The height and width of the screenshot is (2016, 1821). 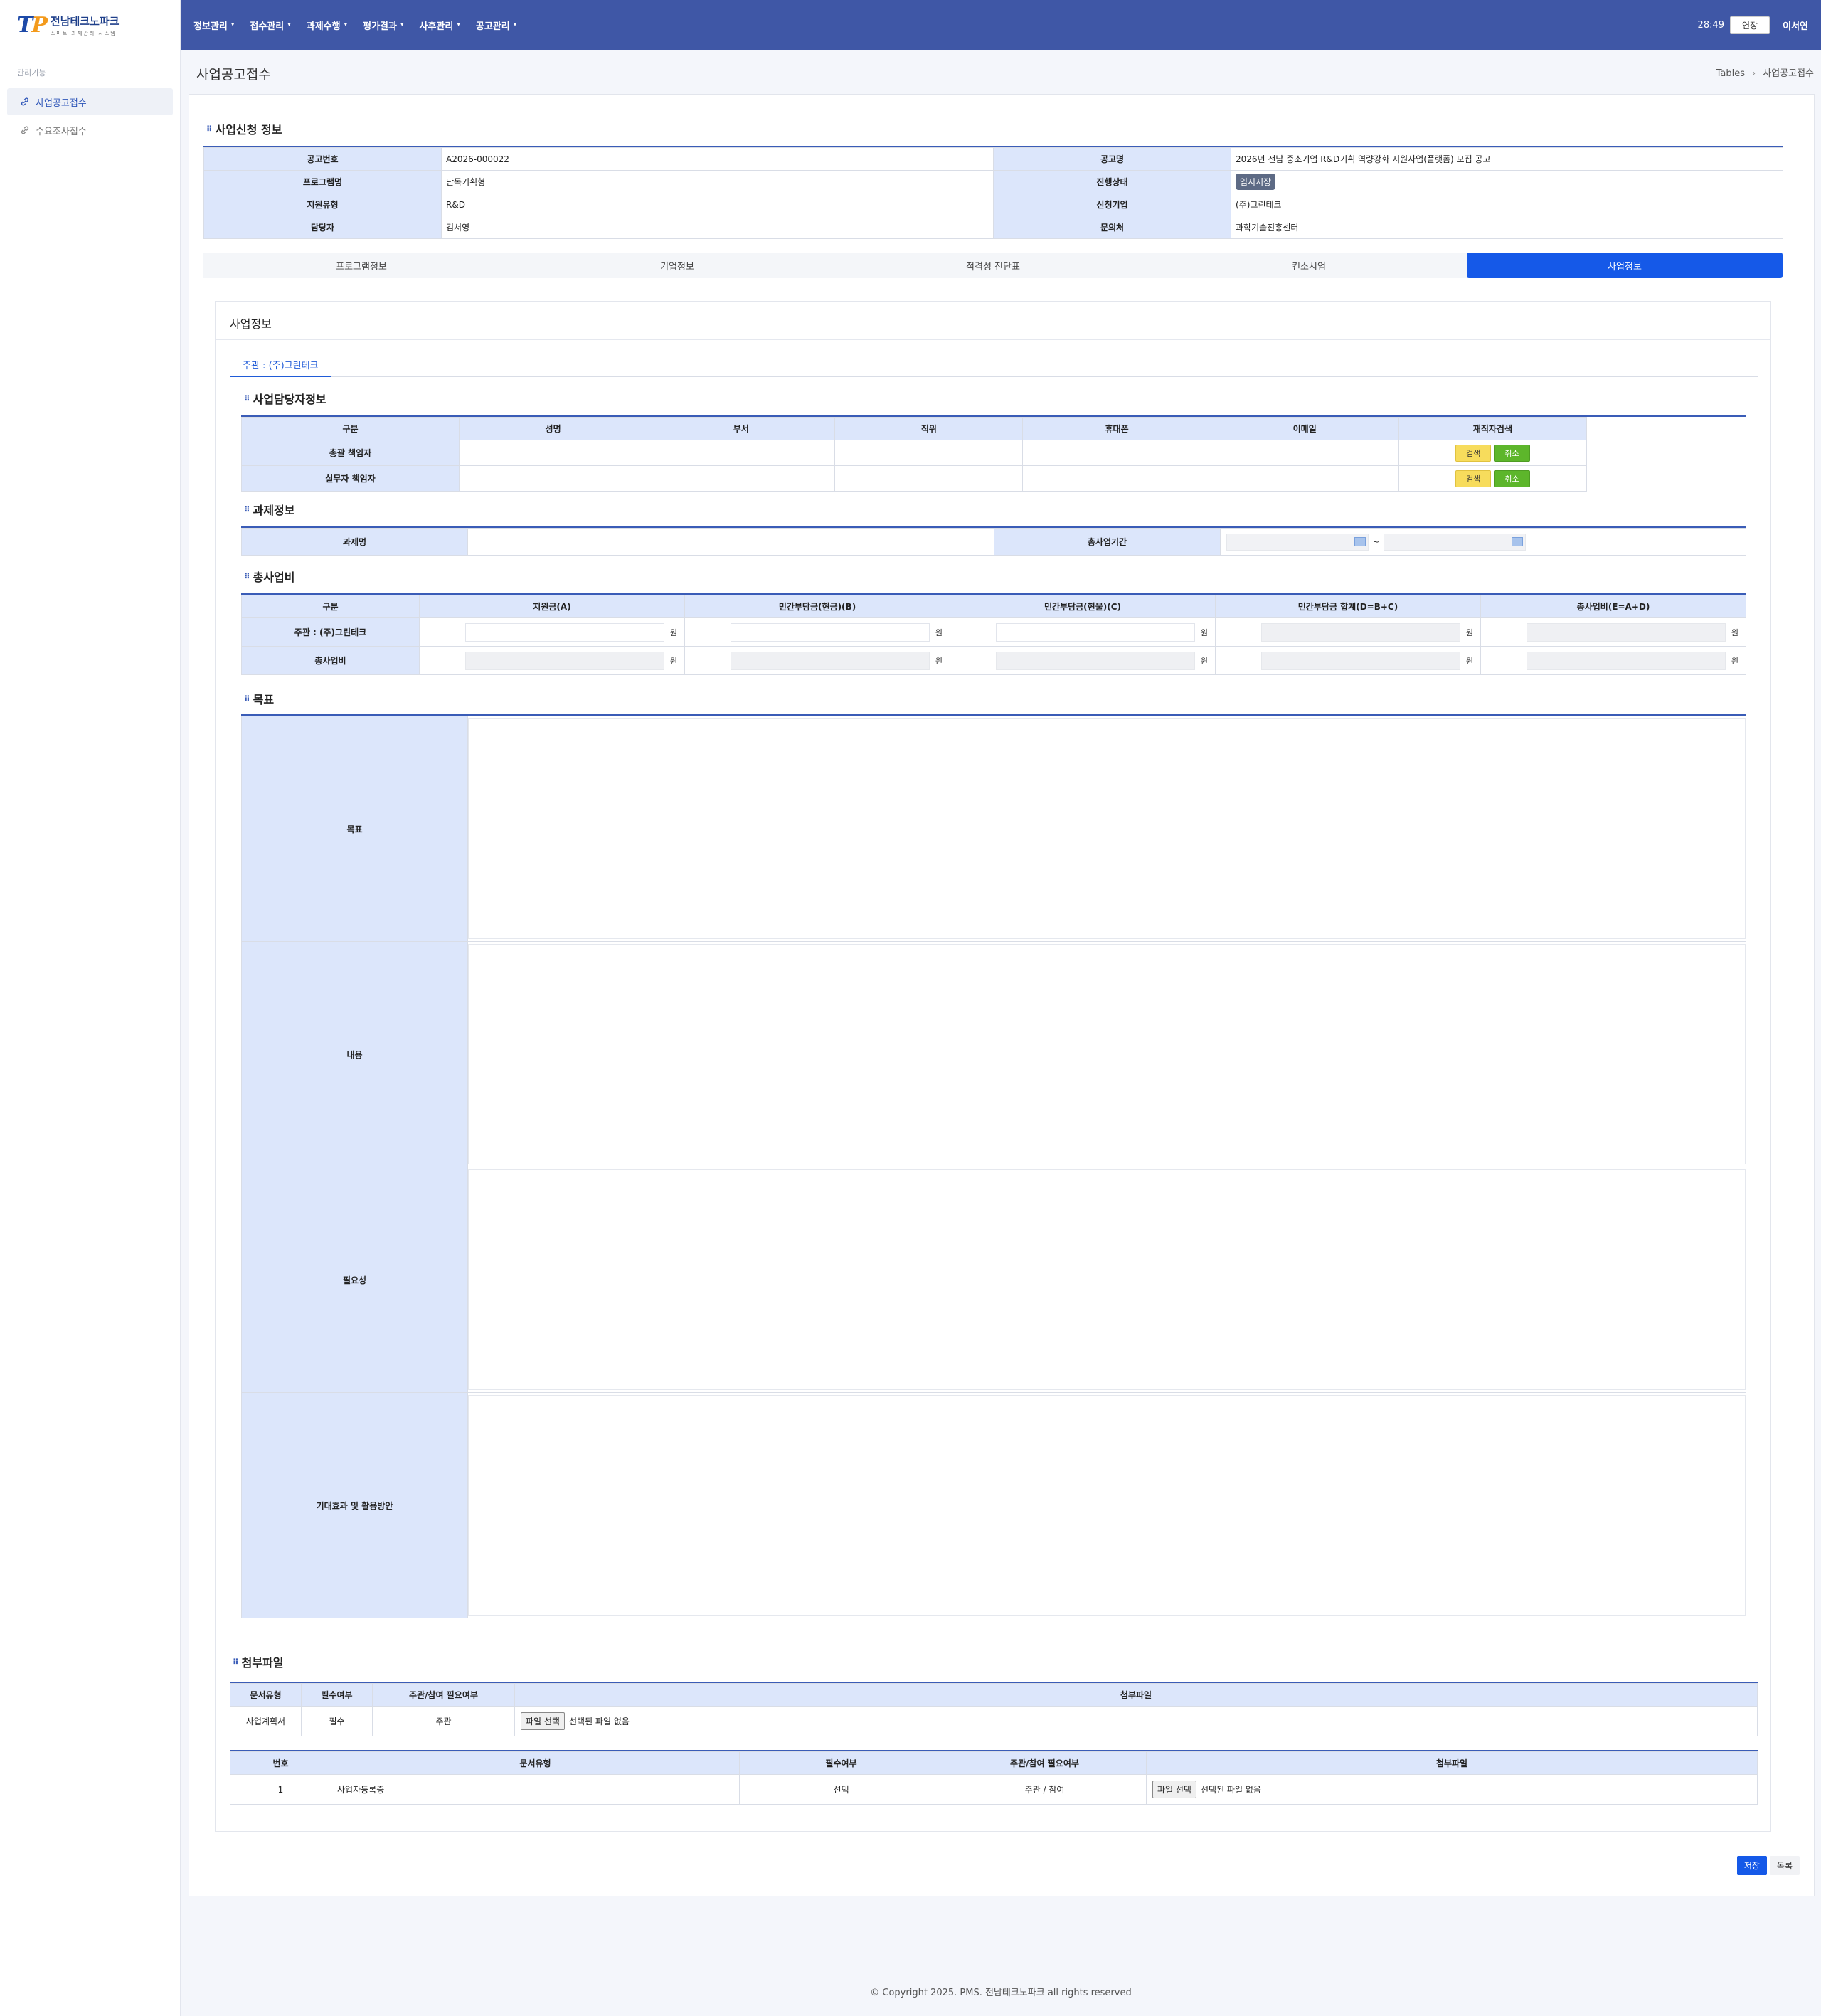 I want to click on label-contact: 문의처, so click(x=1112, y=227).